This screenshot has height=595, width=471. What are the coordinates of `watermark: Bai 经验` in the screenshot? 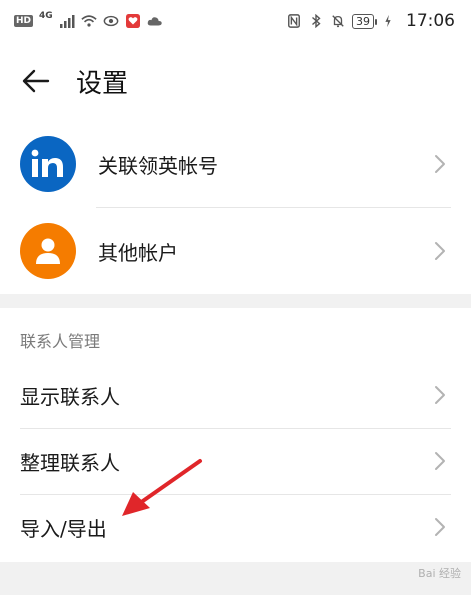 It's located at (439, 573).